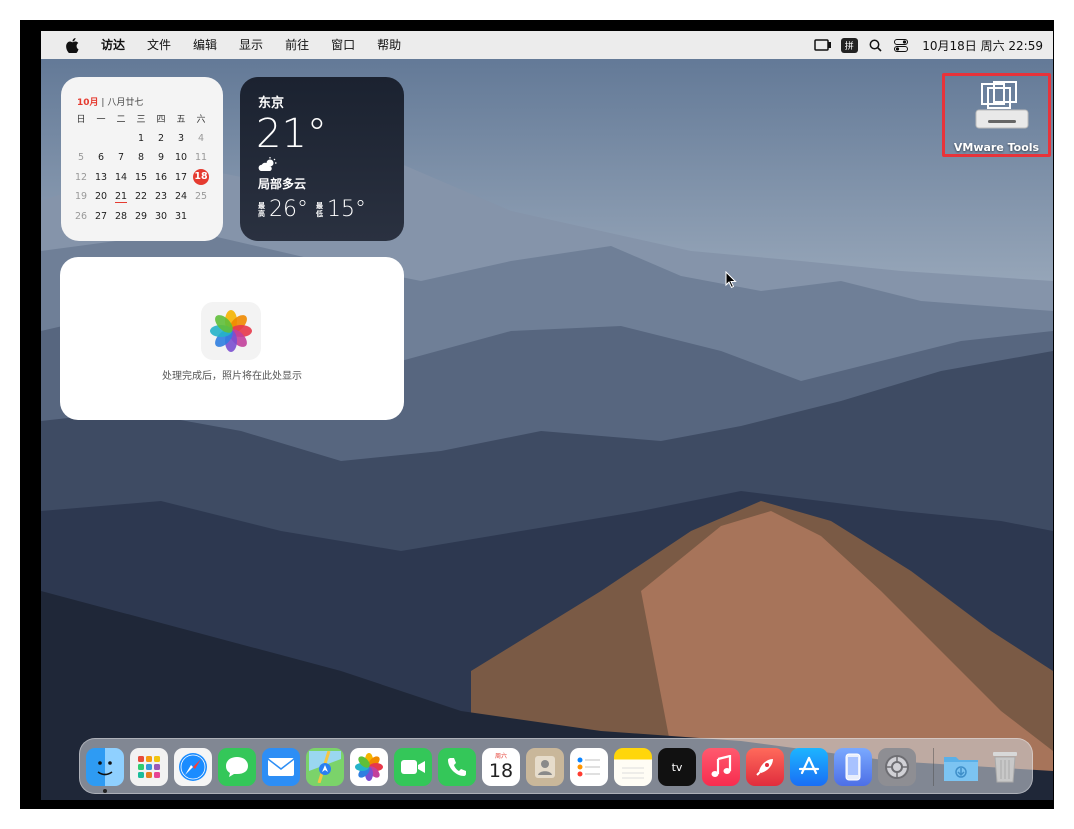 The width and height of the screenshot is (1074, 829). I want to click on spotlight-search-icon, so click(875, 45).